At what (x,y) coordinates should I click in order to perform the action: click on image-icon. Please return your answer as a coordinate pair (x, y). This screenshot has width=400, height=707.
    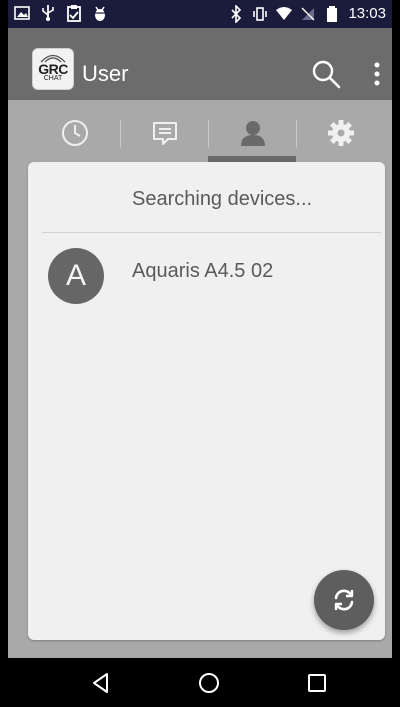
    Looking at the image, I should click on (22, 13).